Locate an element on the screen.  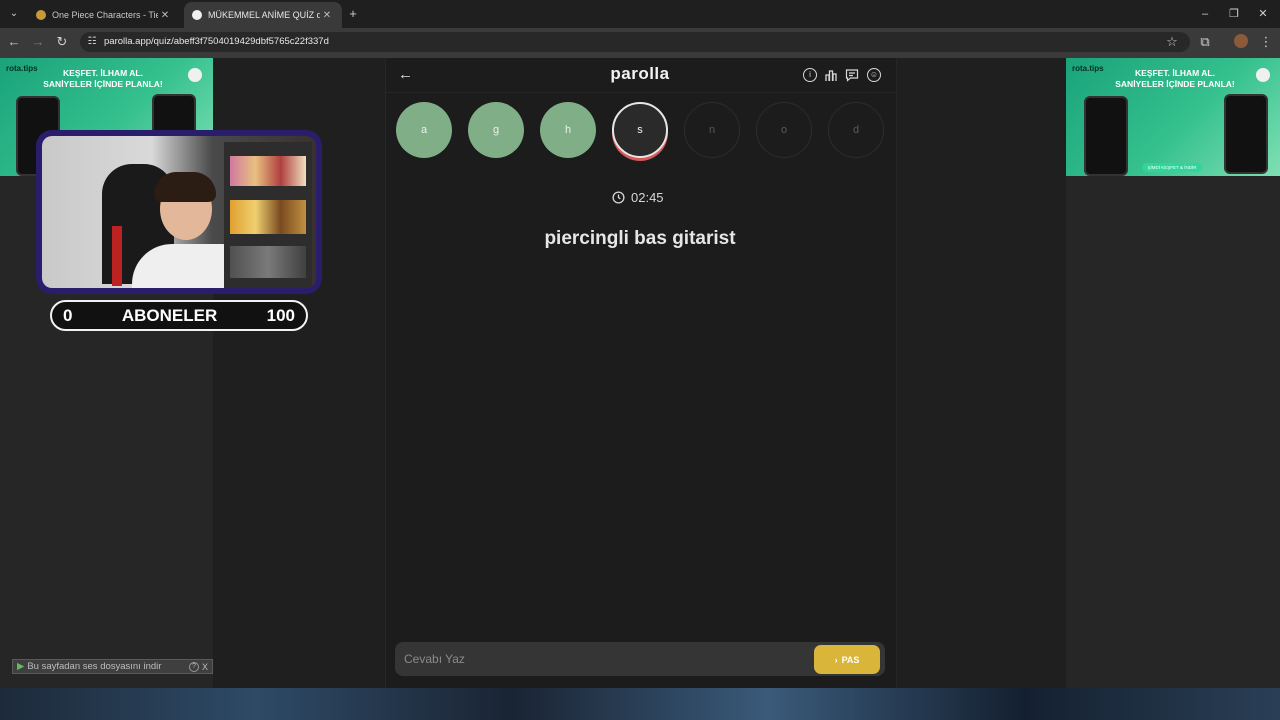
new-tab-button: + is located at coordinates (353, 14).